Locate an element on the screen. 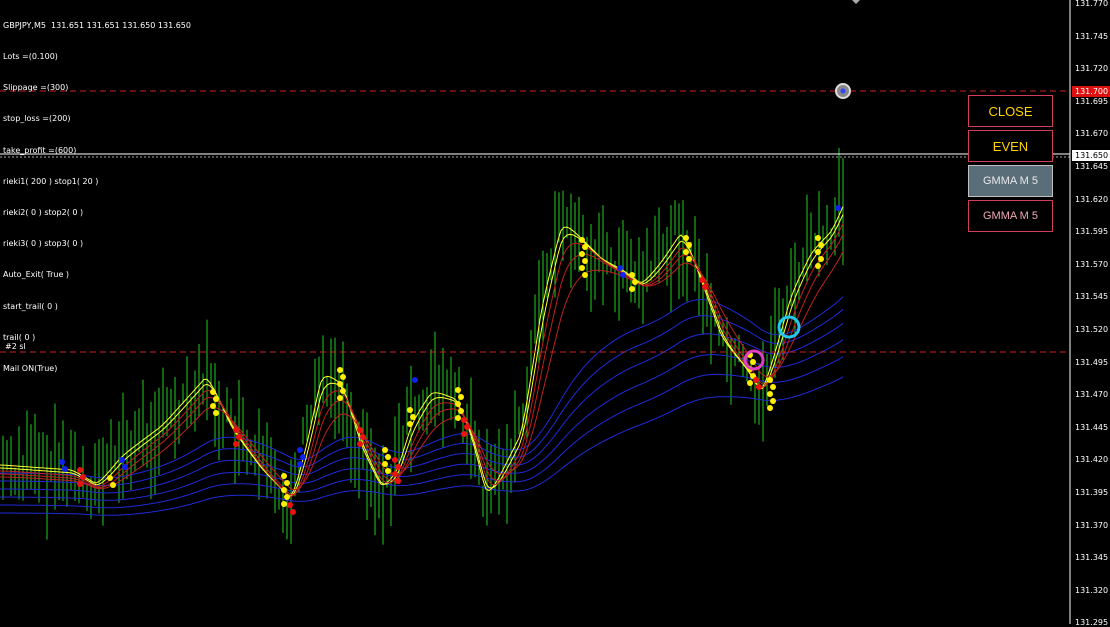 This screenshot has width=1110, height=627. price-axis-label: 131.420 is located at coordinates (1092, 460).